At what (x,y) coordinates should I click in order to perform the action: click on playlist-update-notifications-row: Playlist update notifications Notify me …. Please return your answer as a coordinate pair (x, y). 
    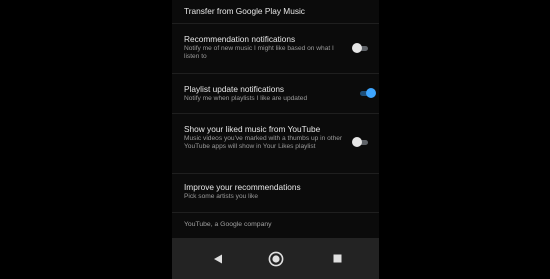
    Looking at the image, I should click on (275, 94).